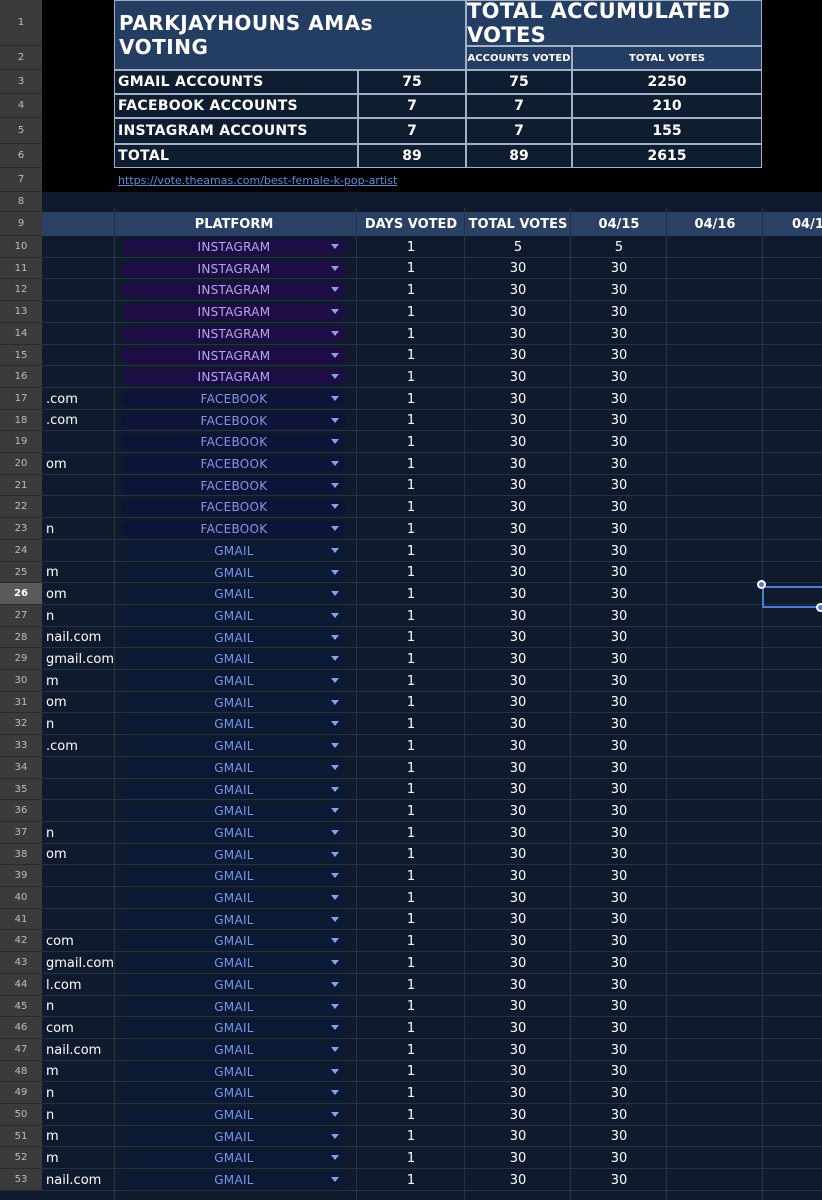  What do you see at coordinates (78, 594) in the screenshot?
I see `email-cell: om` at bounding box center [78, 594].